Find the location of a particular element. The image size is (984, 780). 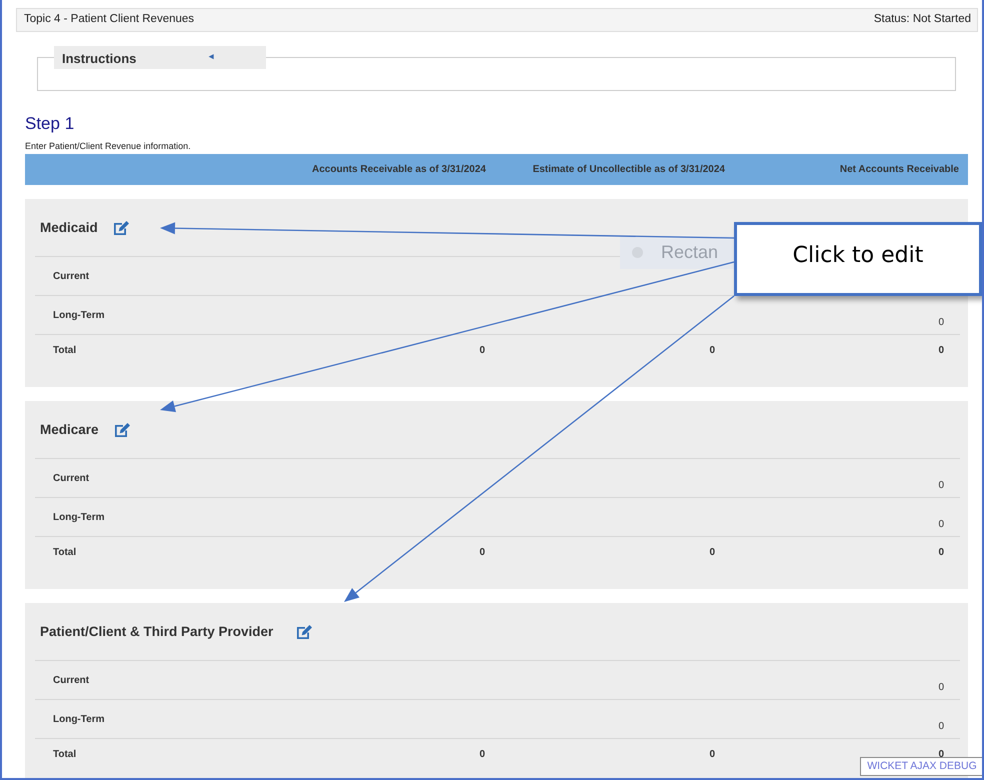

column-header: Net Accounts Receivable is located at coordinates (898, 170).